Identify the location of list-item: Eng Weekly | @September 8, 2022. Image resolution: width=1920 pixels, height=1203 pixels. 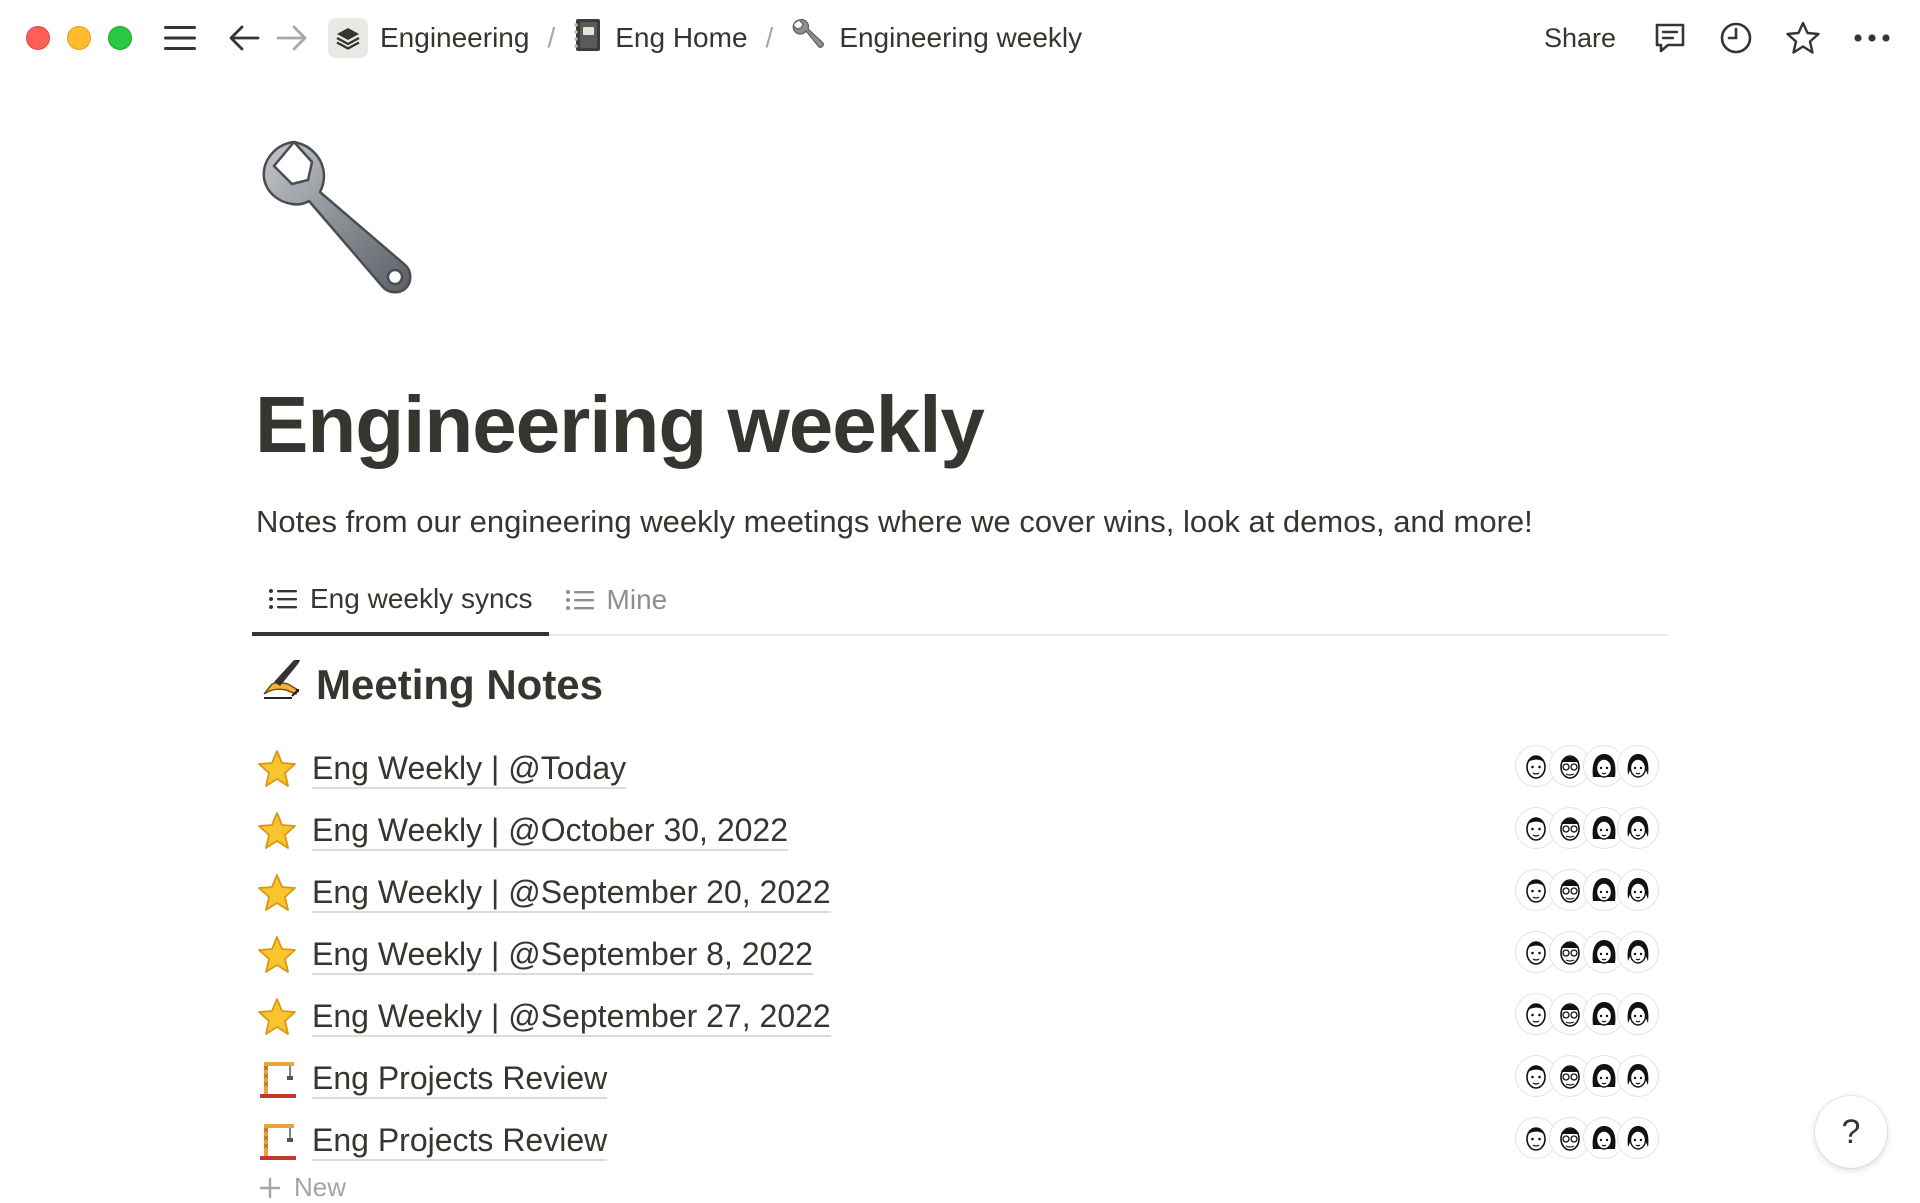
(959, 955).